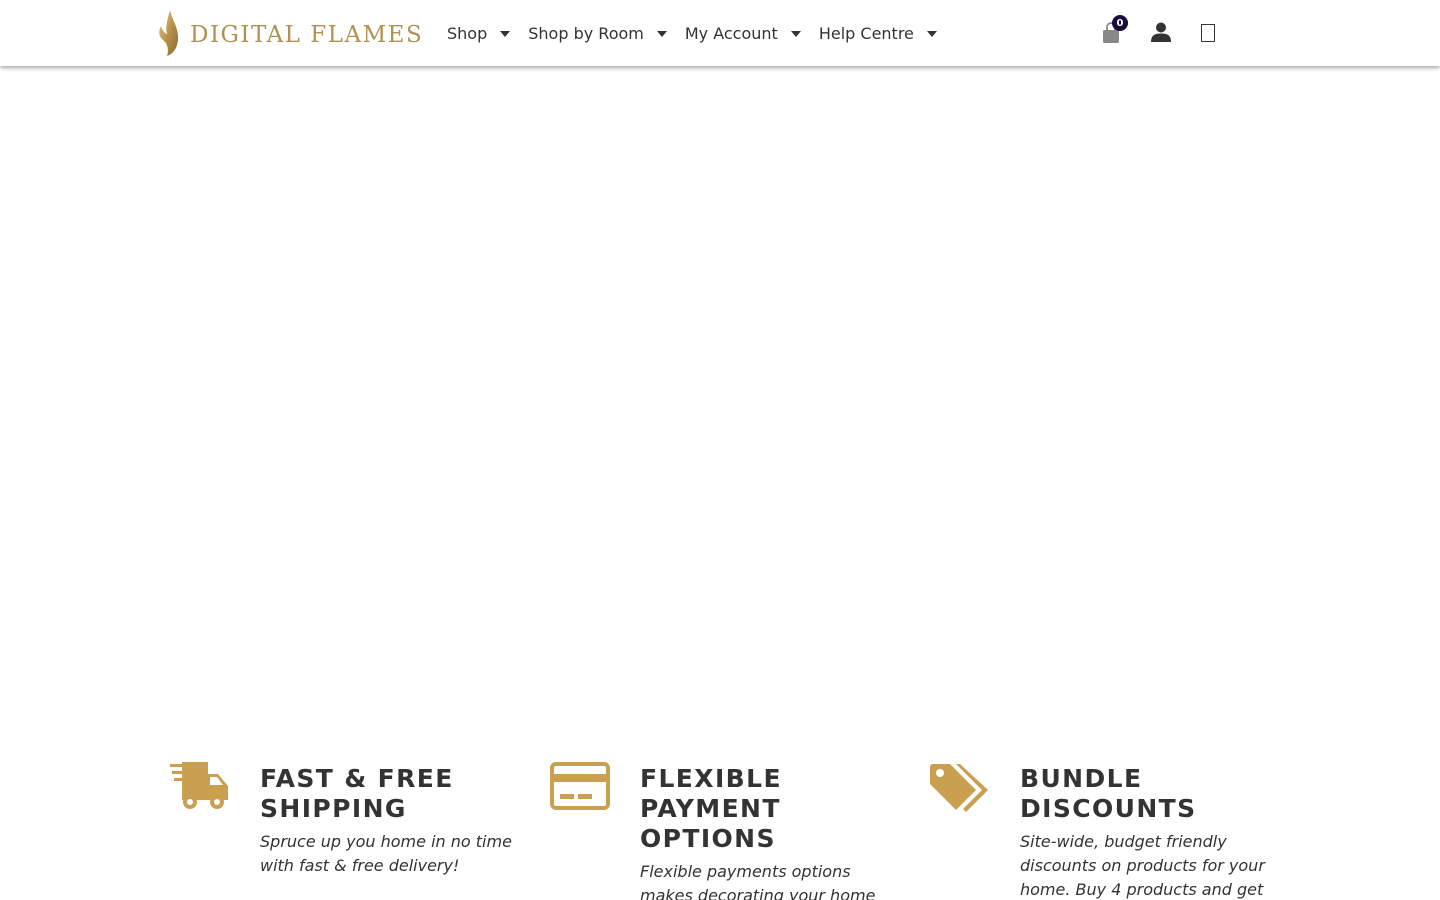  I want to click on nav-item-my-account: My Account, so click(752, 33).